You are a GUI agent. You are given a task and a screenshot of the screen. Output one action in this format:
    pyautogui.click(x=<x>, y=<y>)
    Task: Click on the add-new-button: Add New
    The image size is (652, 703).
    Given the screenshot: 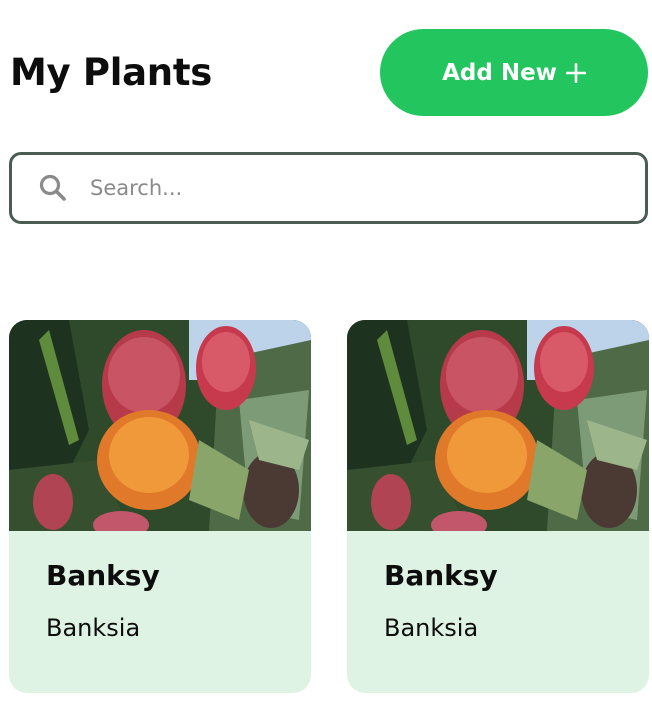 What is the action you would take?
    pyautogui.click(x=514, y=72)
    